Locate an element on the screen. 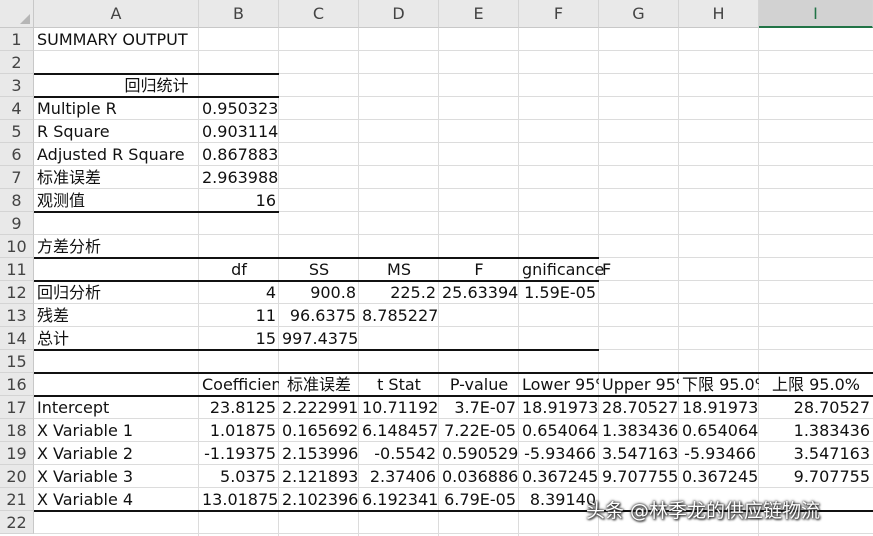 The height and width of the screenshot is (536, 873). cell-d12: 225.2 is located at coordinates (399, 292).